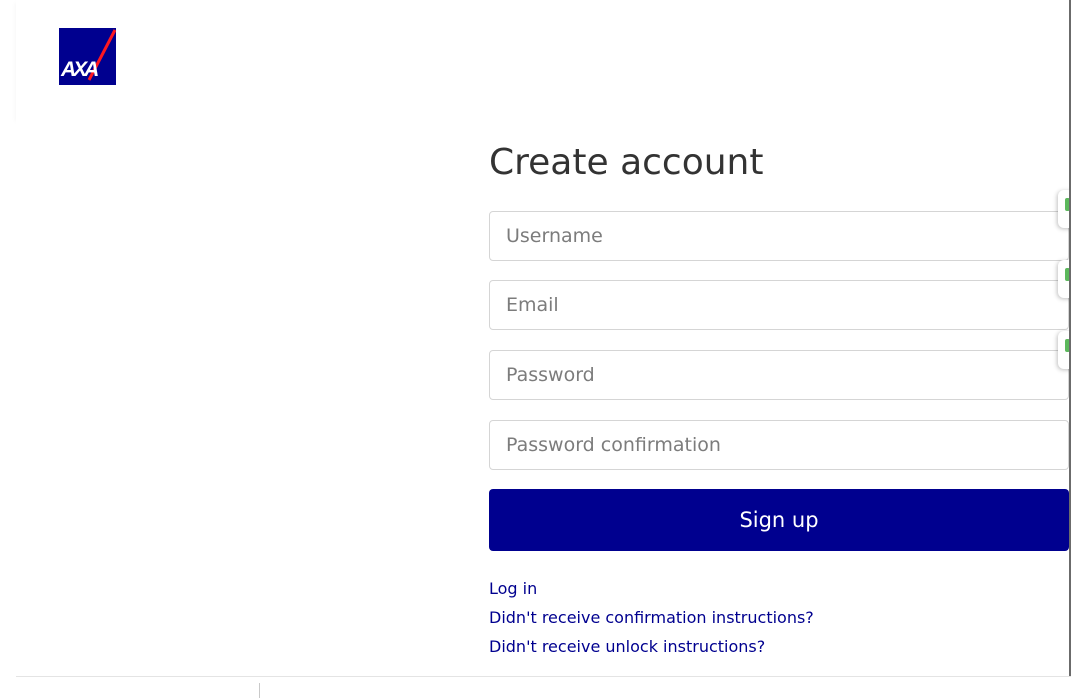  I want to click on left-edge, so click(8, 348).